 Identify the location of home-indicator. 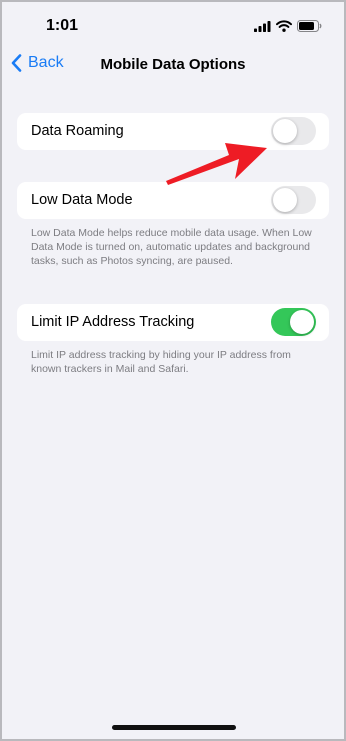
(174, 727).